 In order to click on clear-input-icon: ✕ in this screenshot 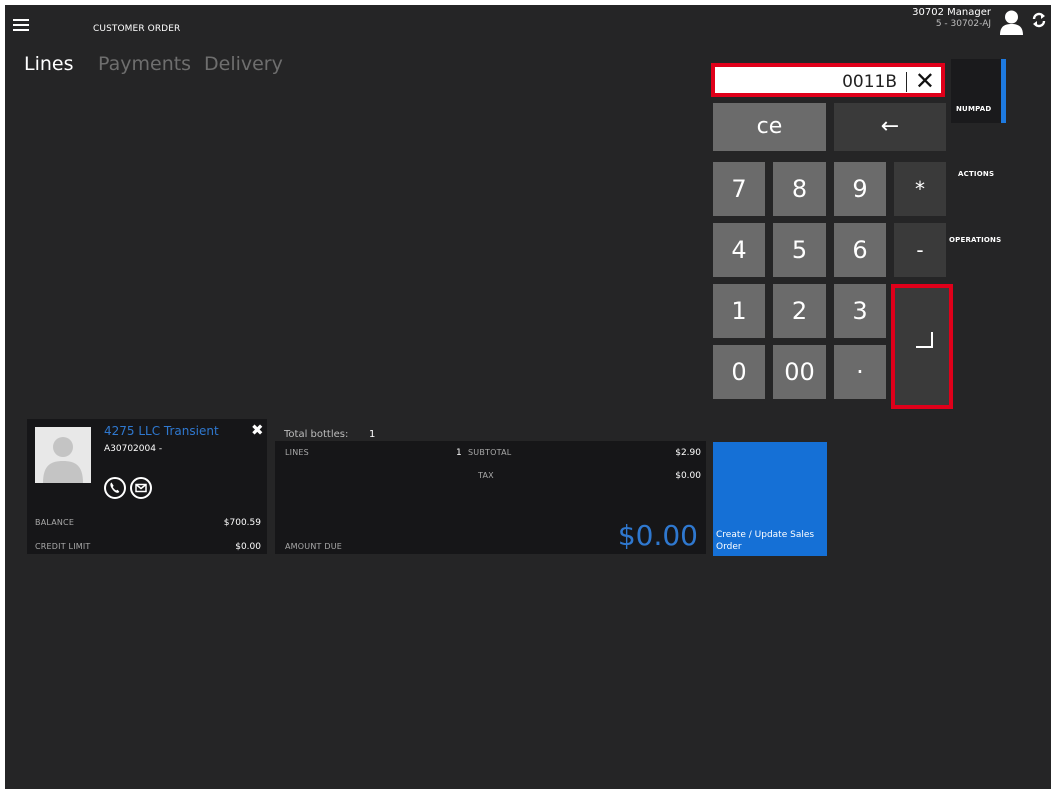, I will do `click(925, 81)`.